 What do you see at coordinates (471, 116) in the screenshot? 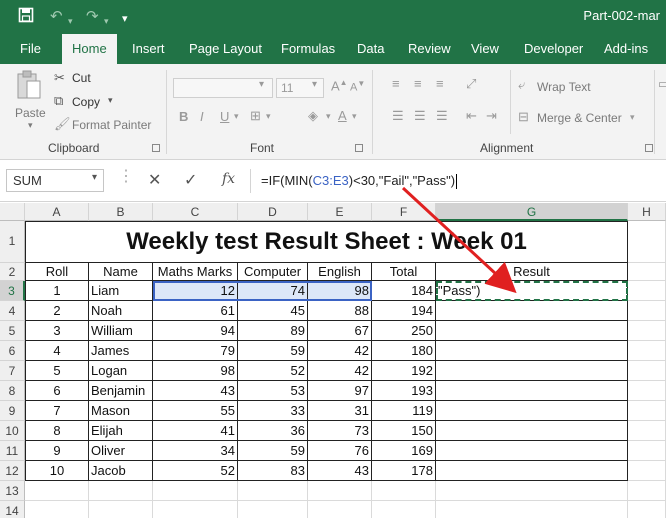
I see `decrease-indent-icon: ⇤` at bounding box center [471, 116].